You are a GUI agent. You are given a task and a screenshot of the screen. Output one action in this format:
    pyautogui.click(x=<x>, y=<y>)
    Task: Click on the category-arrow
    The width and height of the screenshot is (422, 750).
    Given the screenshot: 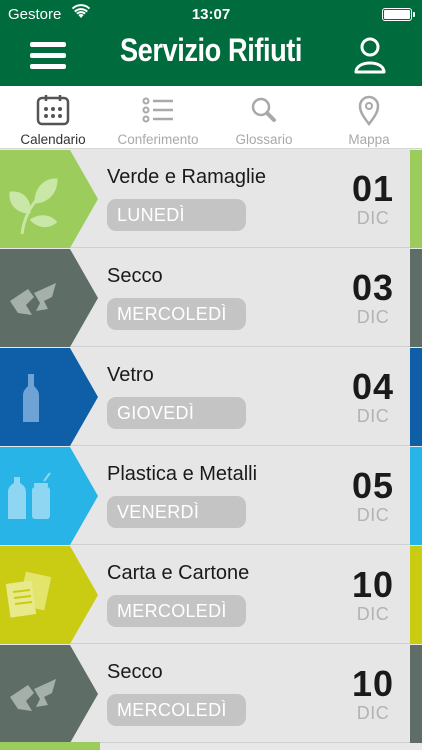 What is the action you would take?
    pyautogui.click(x=49, y=397)
    